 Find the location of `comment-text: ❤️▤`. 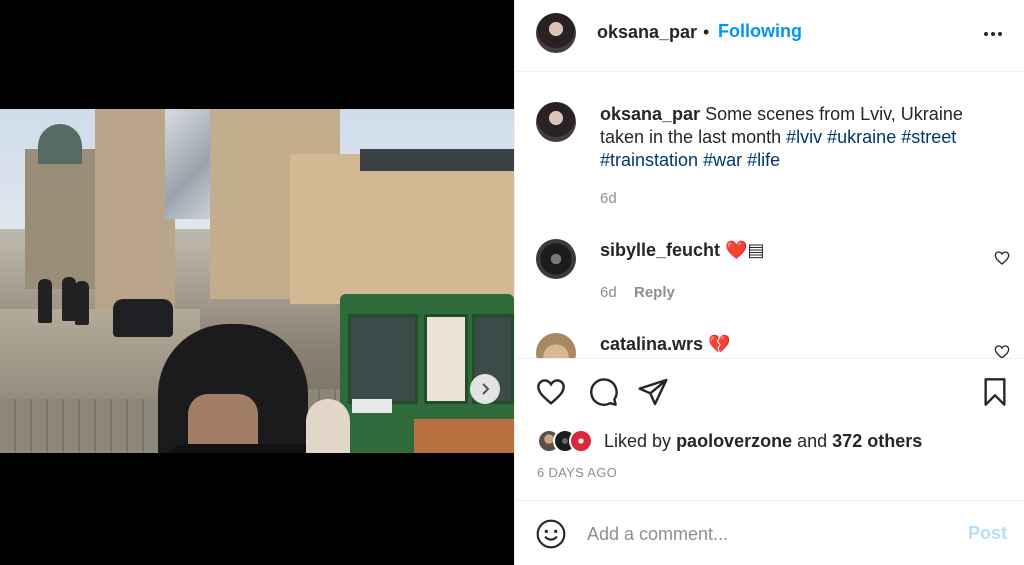

comment-text: ❤️▤ is located at coordinates (745, 250).